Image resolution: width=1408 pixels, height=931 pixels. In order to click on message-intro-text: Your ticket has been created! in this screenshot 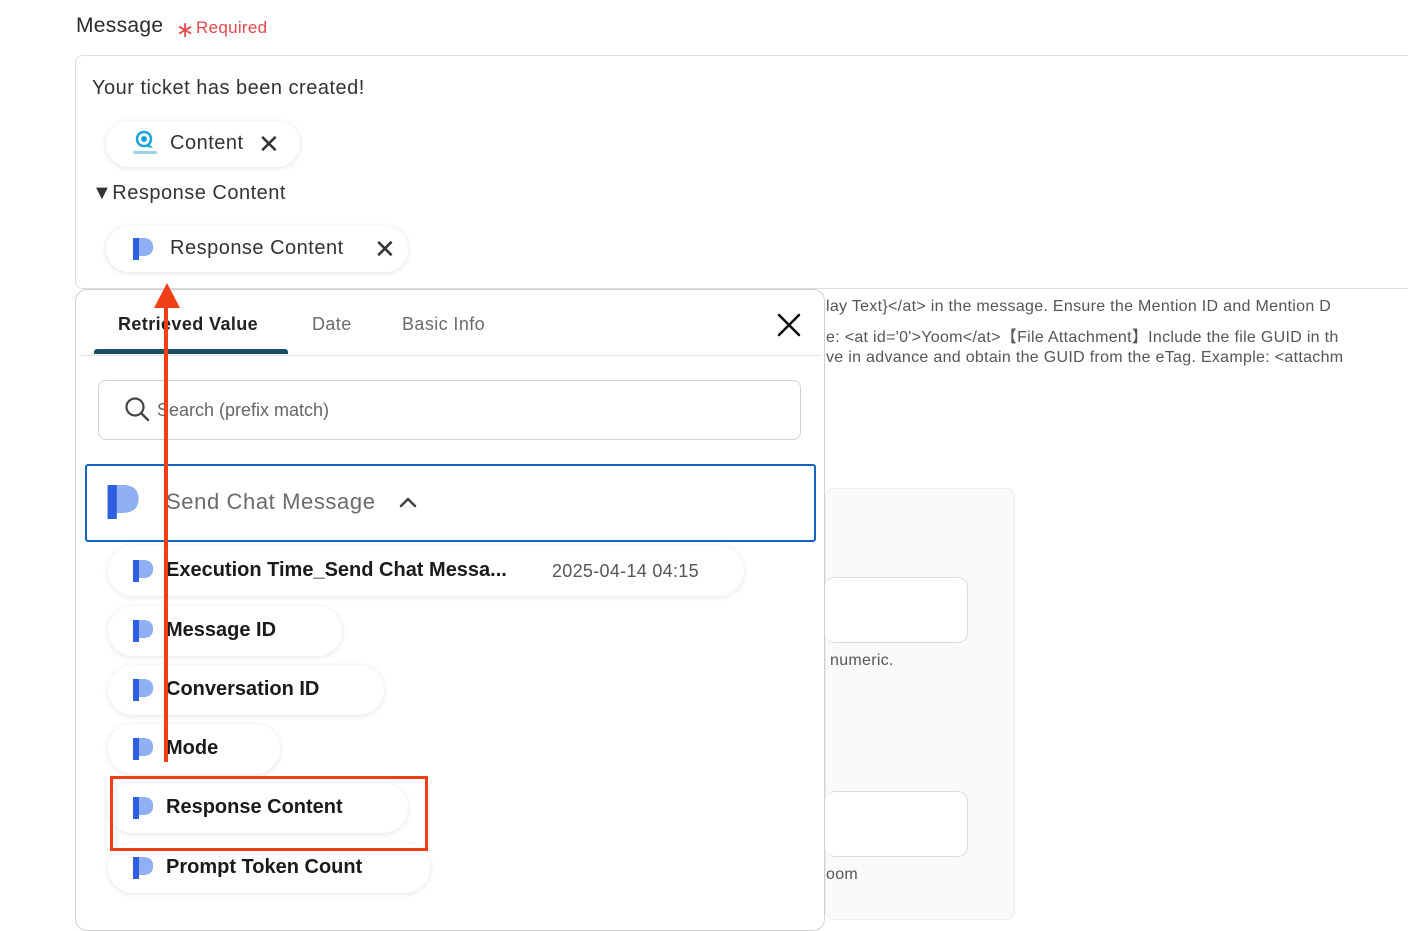, I will do `click(228, 88)`.